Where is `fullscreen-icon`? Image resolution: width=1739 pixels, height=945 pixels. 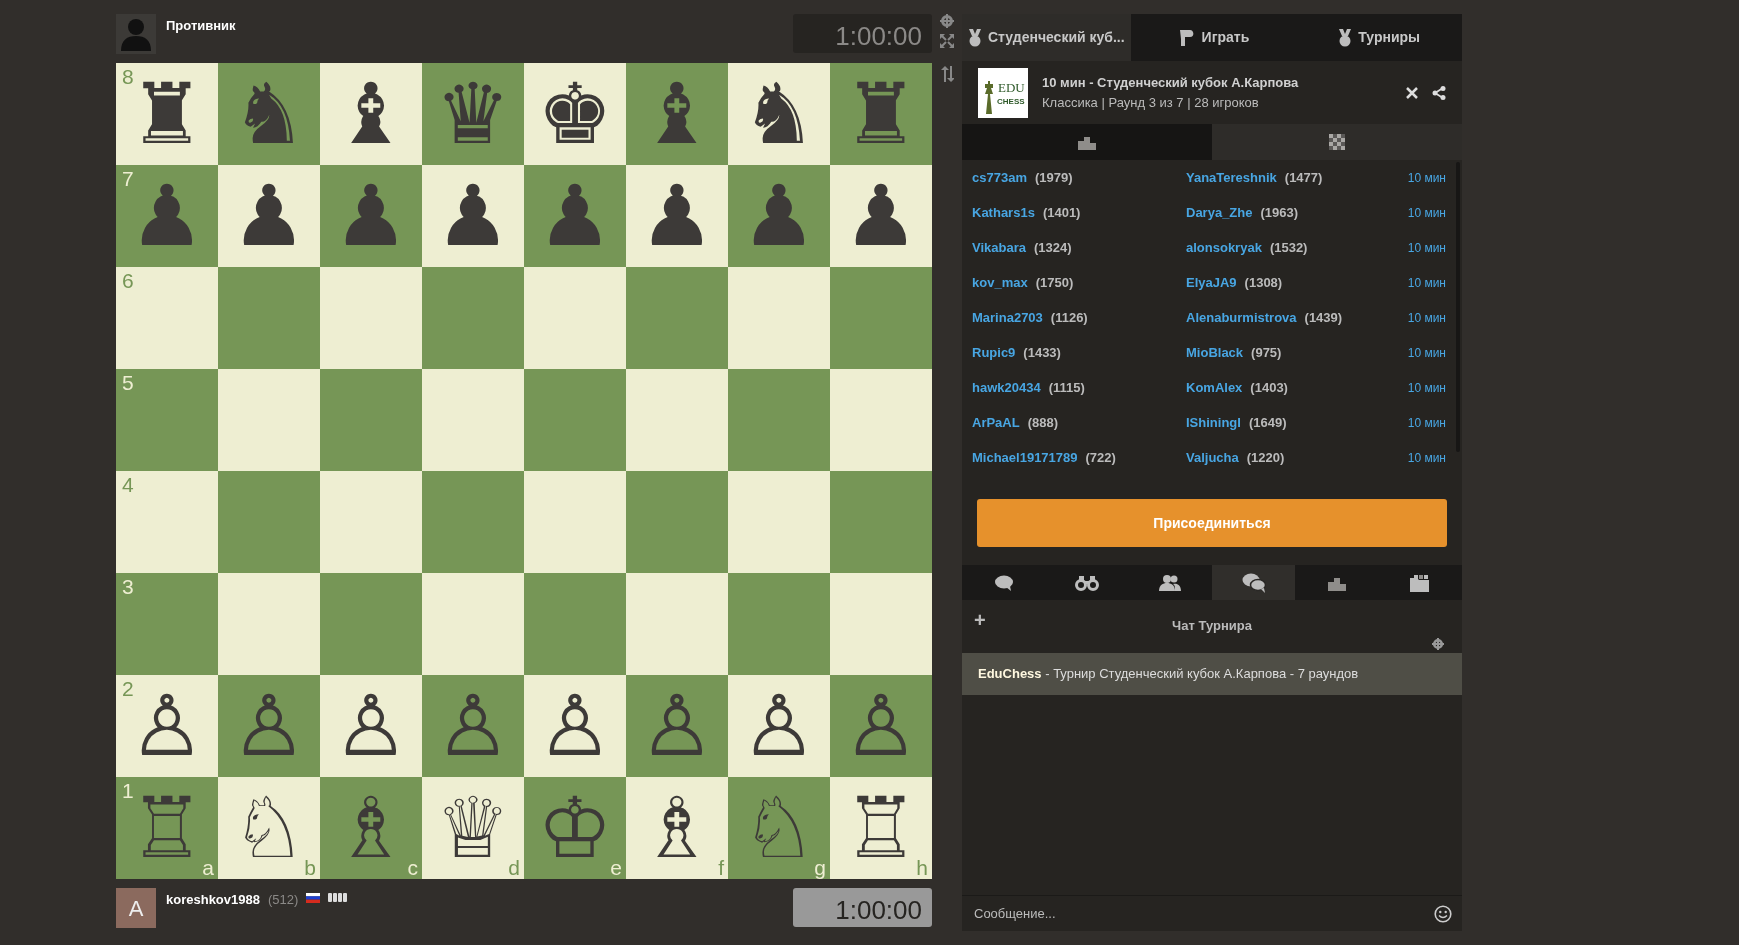
fullscreen-icon is located at coordinates (947, 41).